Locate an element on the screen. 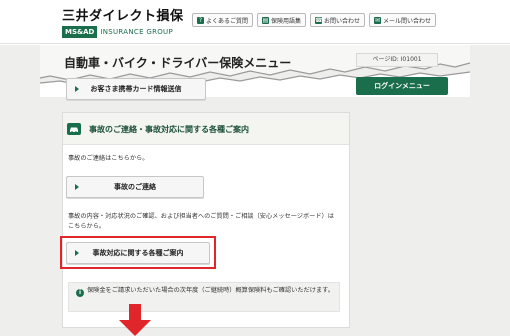 Image resolution: width=510 pixels, height=336 pixels. mobile-card-button: お客さま携帯カード情報送信 is located at coordinates (136, 89).